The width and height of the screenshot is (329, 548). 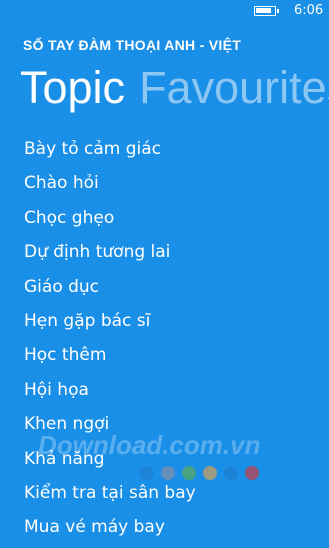 I want to click on topic-item: Học thêm, so click(x=110, y=357).